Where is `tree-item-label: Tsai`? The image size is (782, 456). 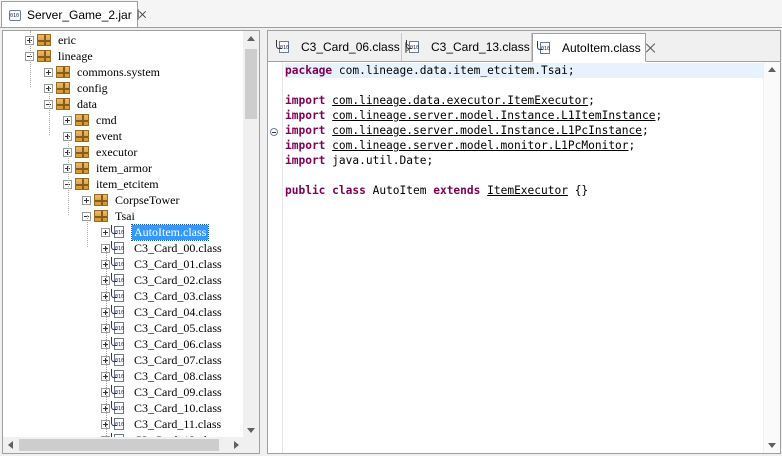
tree-item-label: Tsai is located at coordinates (125, 215).